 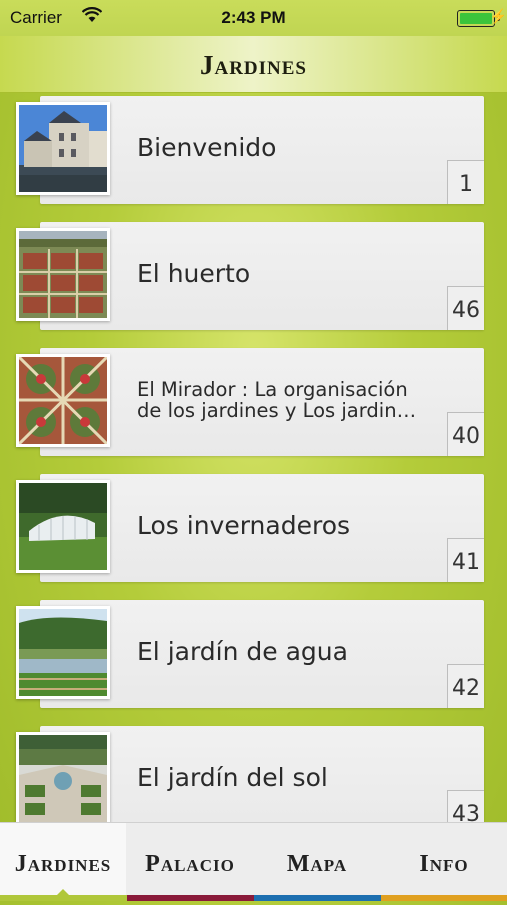 What do you see at coordinates (63, 274) in the screenshot?
I see `garden-aerial-photo-thumbnail` at bounding box center [63, 274].